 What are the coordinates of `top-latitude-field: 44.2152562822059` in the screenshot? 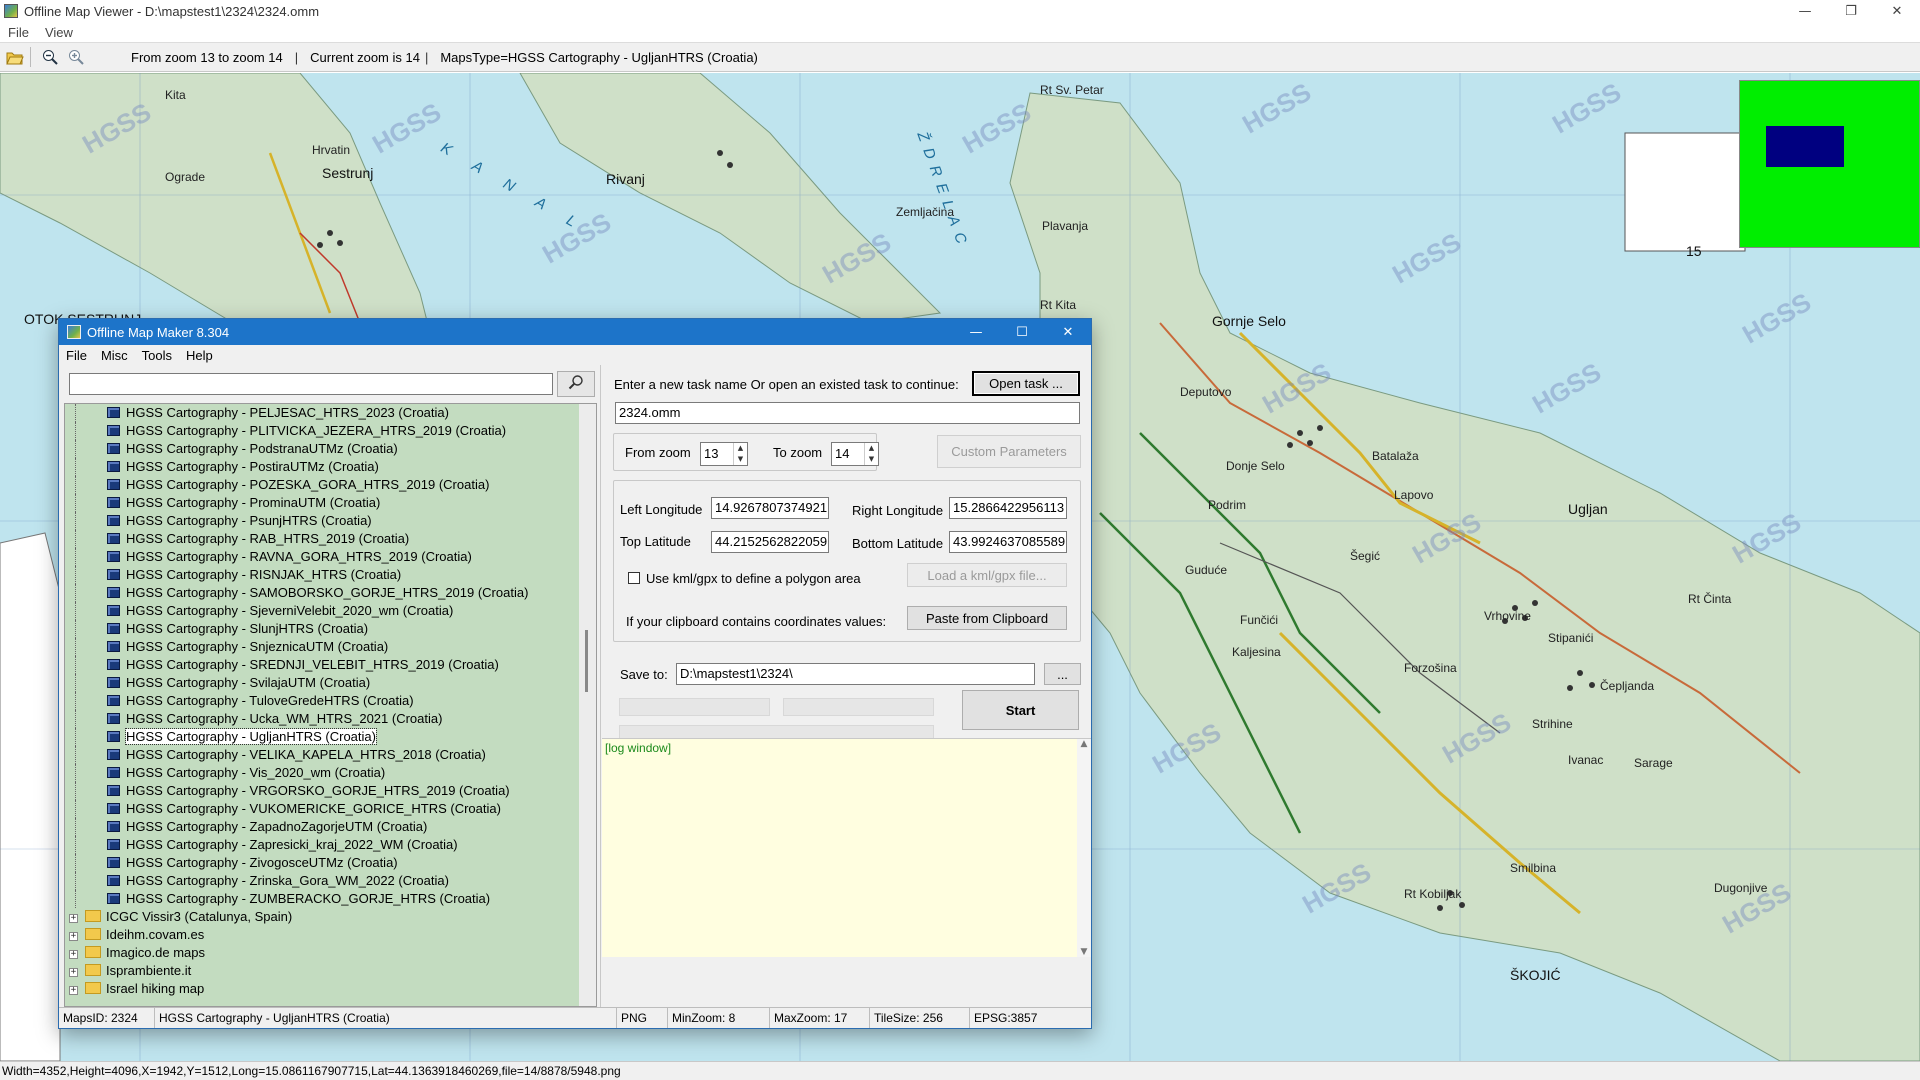 It's located at (770, 542).